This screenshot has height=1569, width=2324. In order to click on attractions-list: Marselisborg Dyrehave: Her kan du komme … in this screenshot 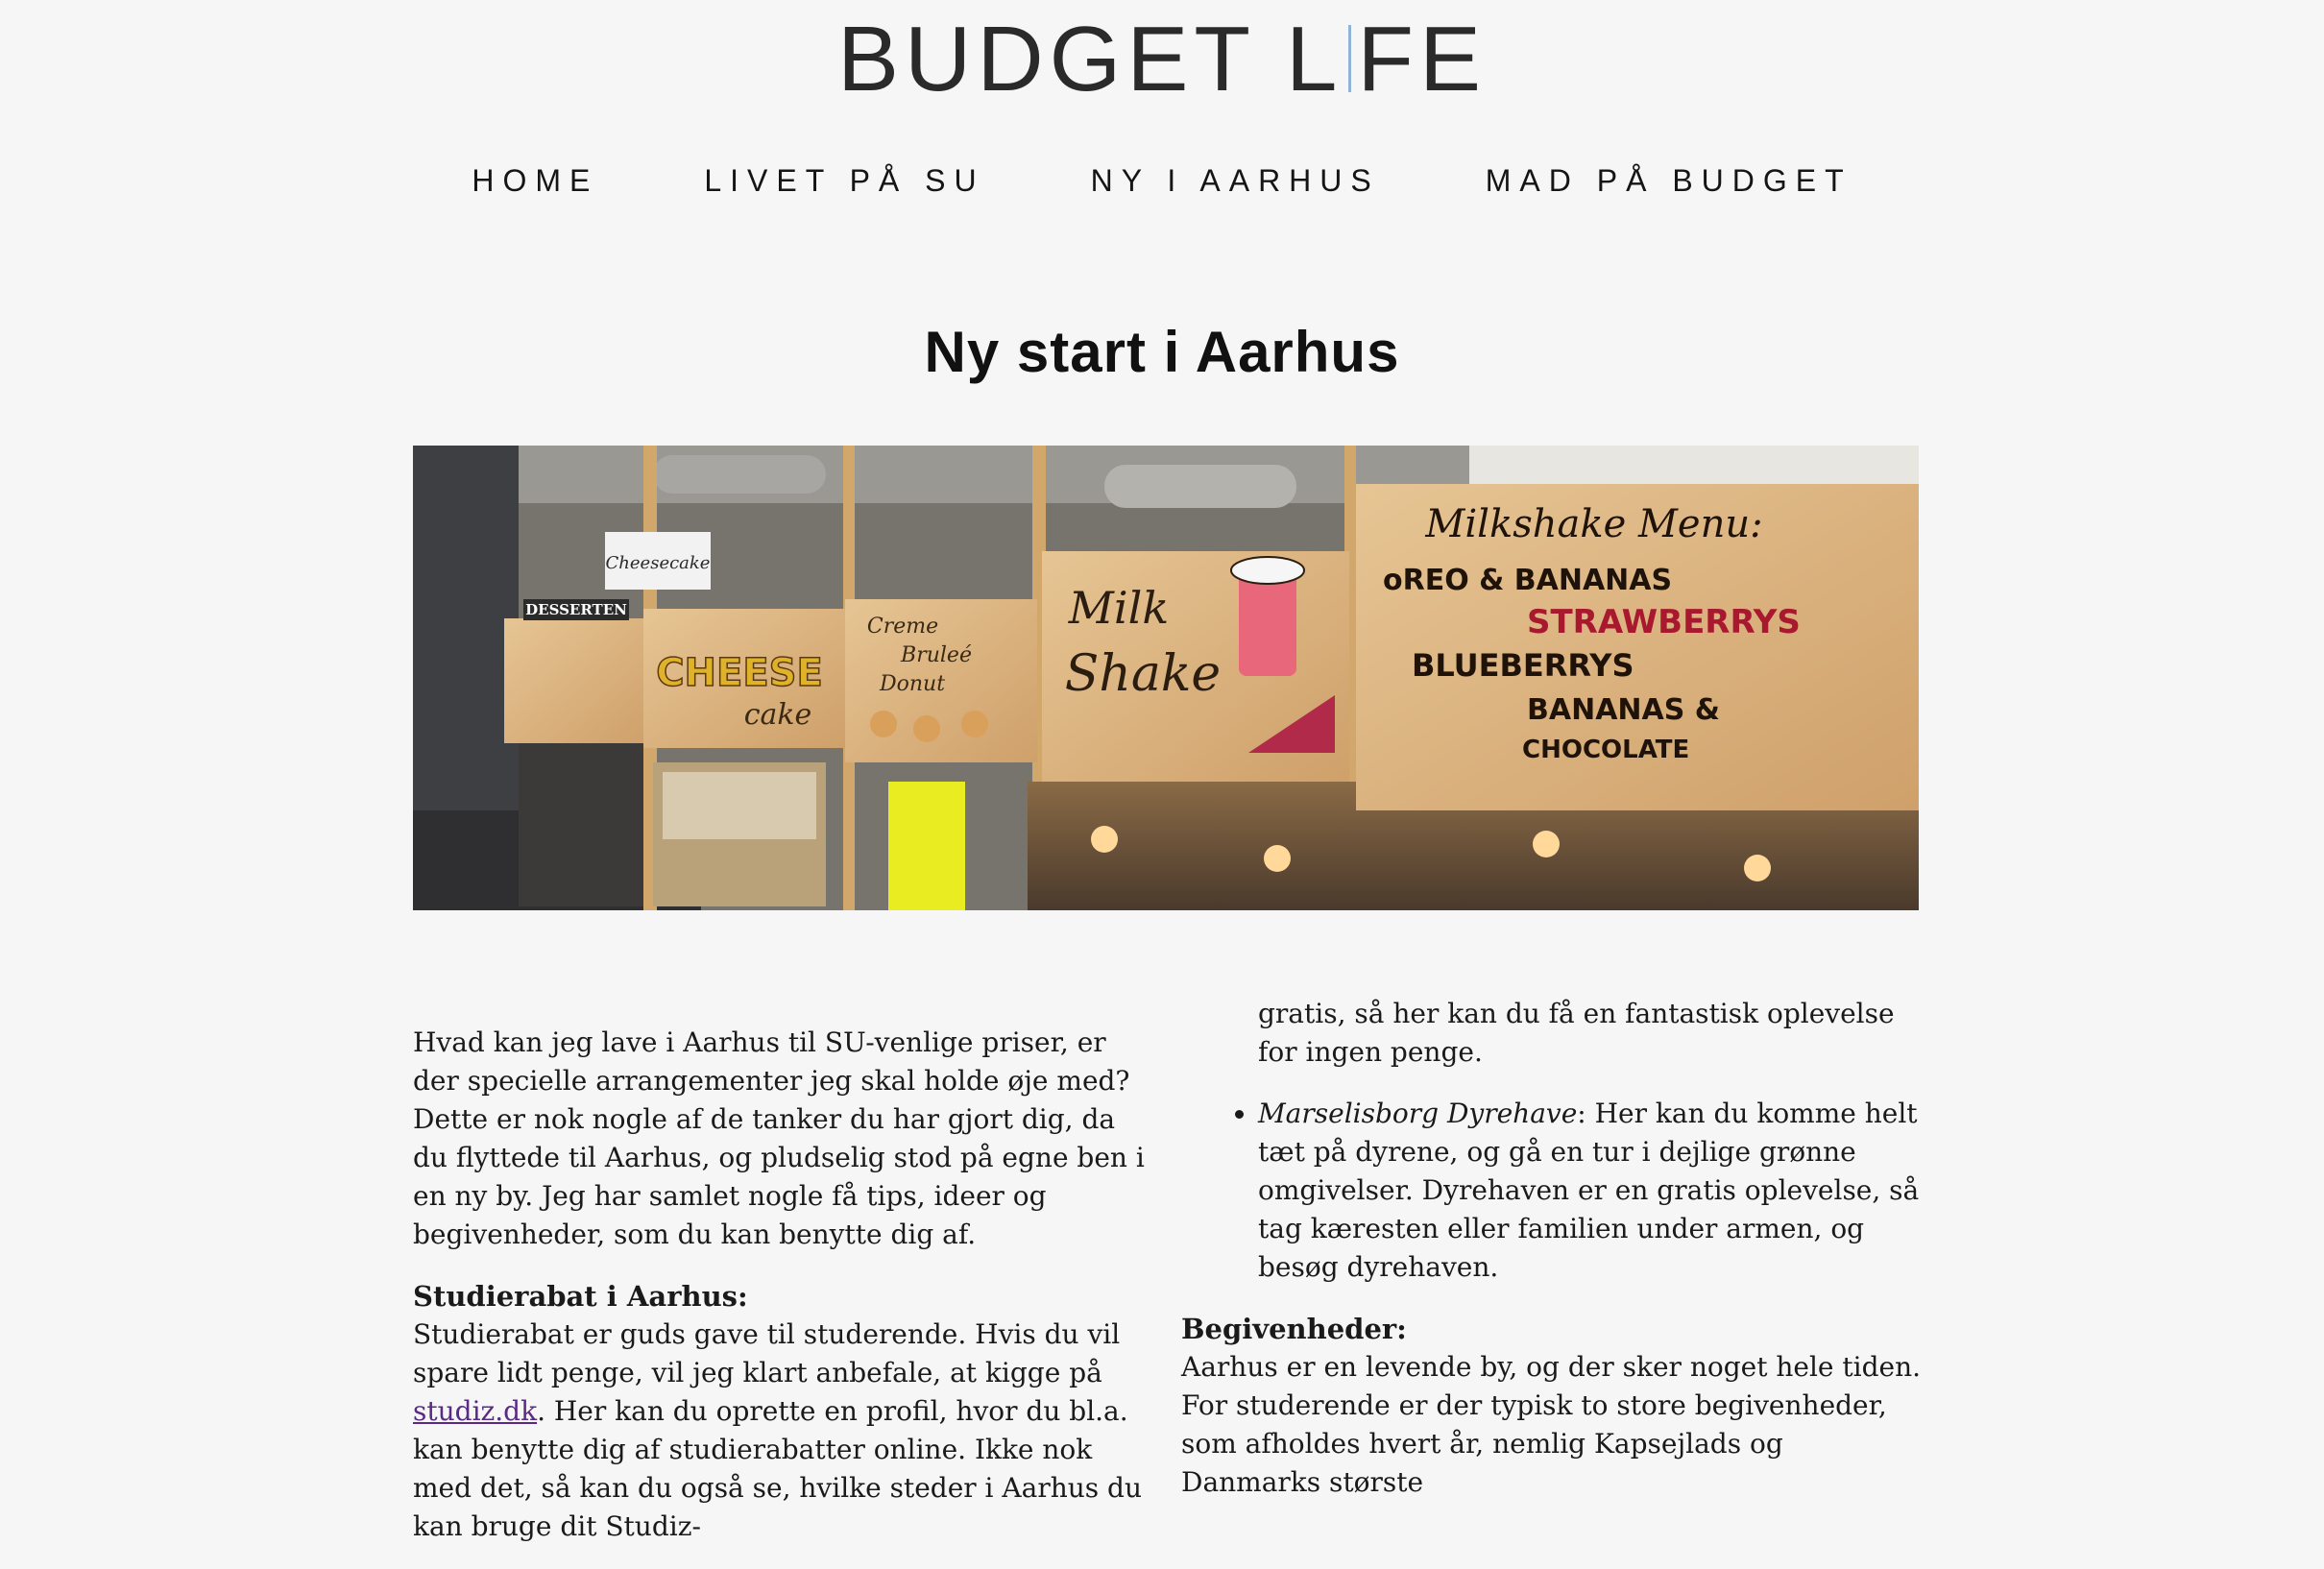, I will do `click(1551, 1191)`.